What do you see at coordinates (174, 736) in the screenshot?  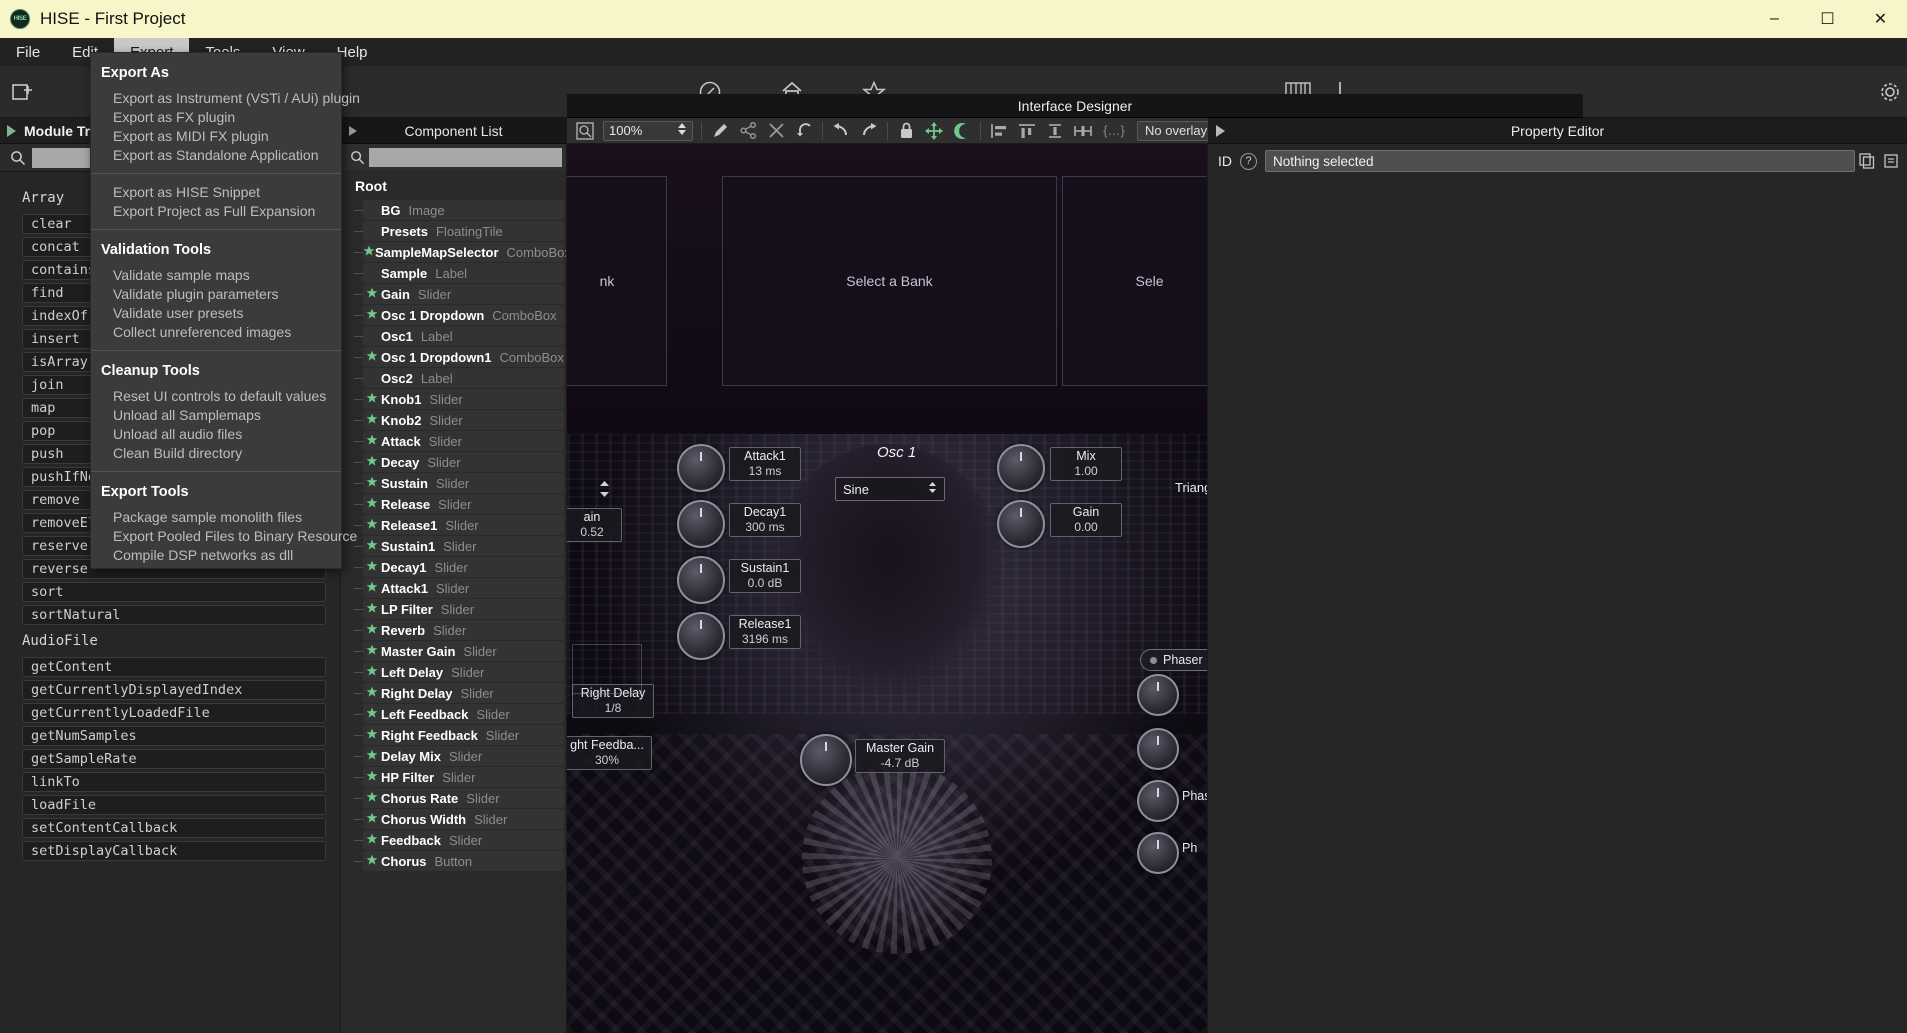 I see `api-method-row: getNumSamples` at bounding box center [174, 736].